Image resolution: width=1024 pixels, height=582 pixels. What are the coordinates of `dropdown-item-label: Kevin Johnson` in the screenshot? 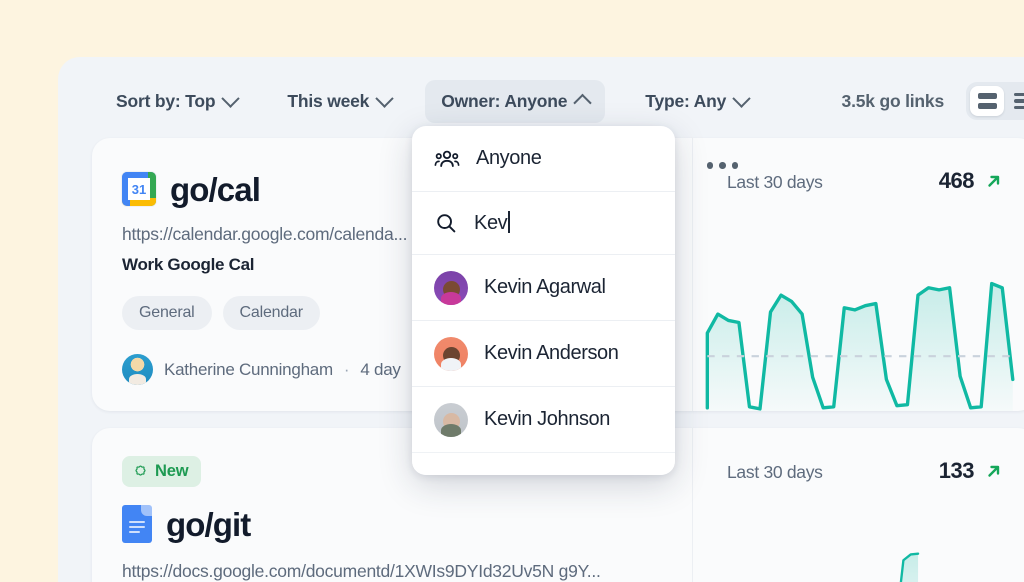 It's located at (547, 419).